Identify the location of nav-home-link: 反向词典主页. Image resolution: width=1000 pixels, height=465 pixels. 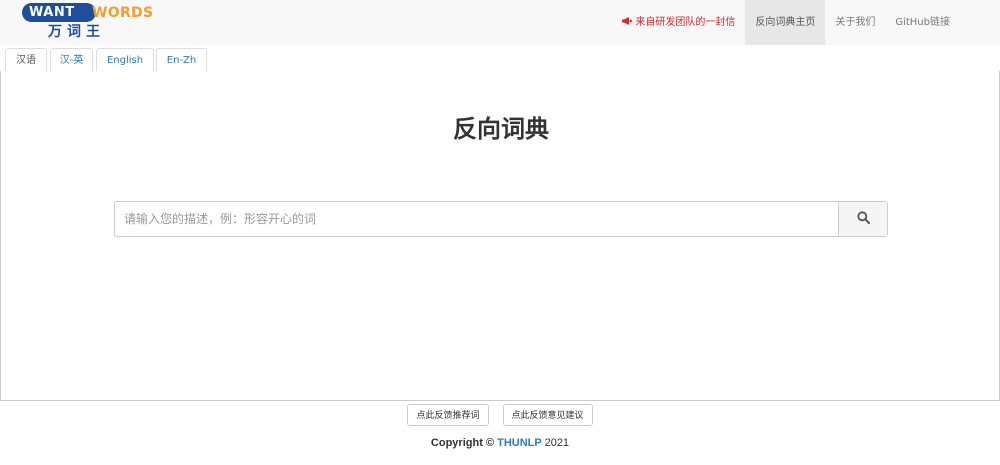
(785, 22).